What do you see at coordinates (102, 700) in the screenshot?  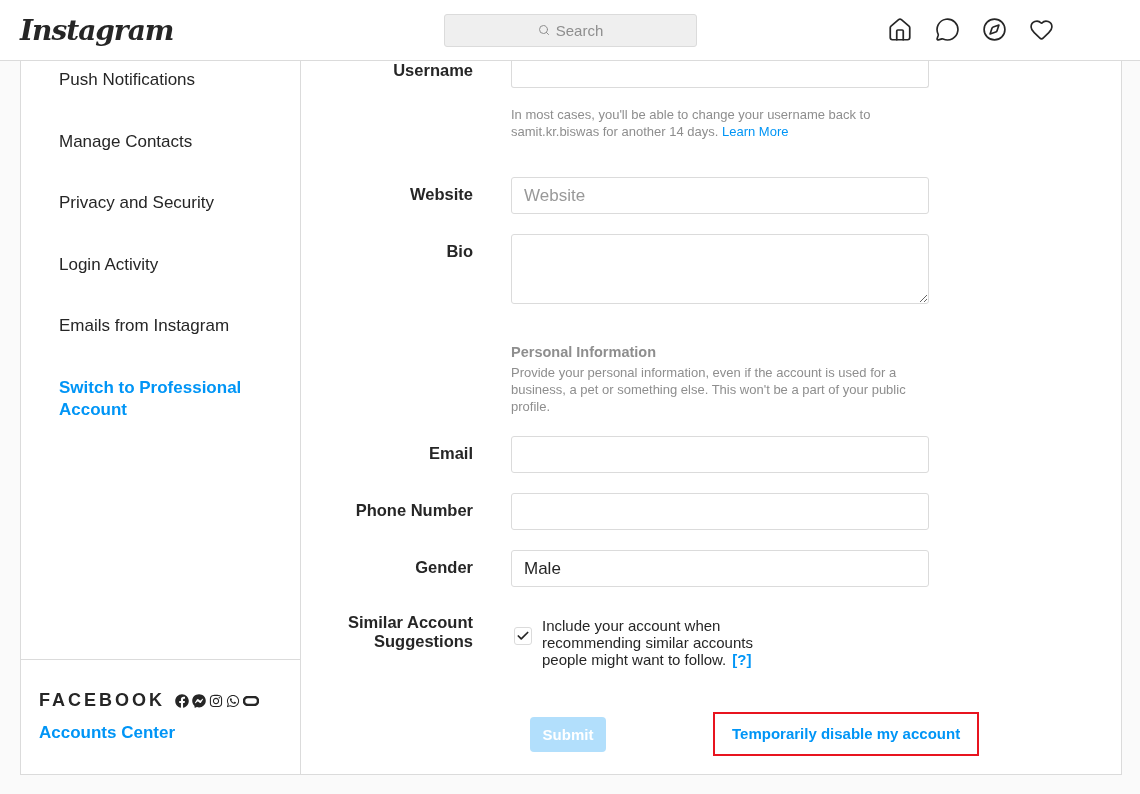 I see `facebook-wordmark: FACEBOOK` at bounding box center [102, 700].